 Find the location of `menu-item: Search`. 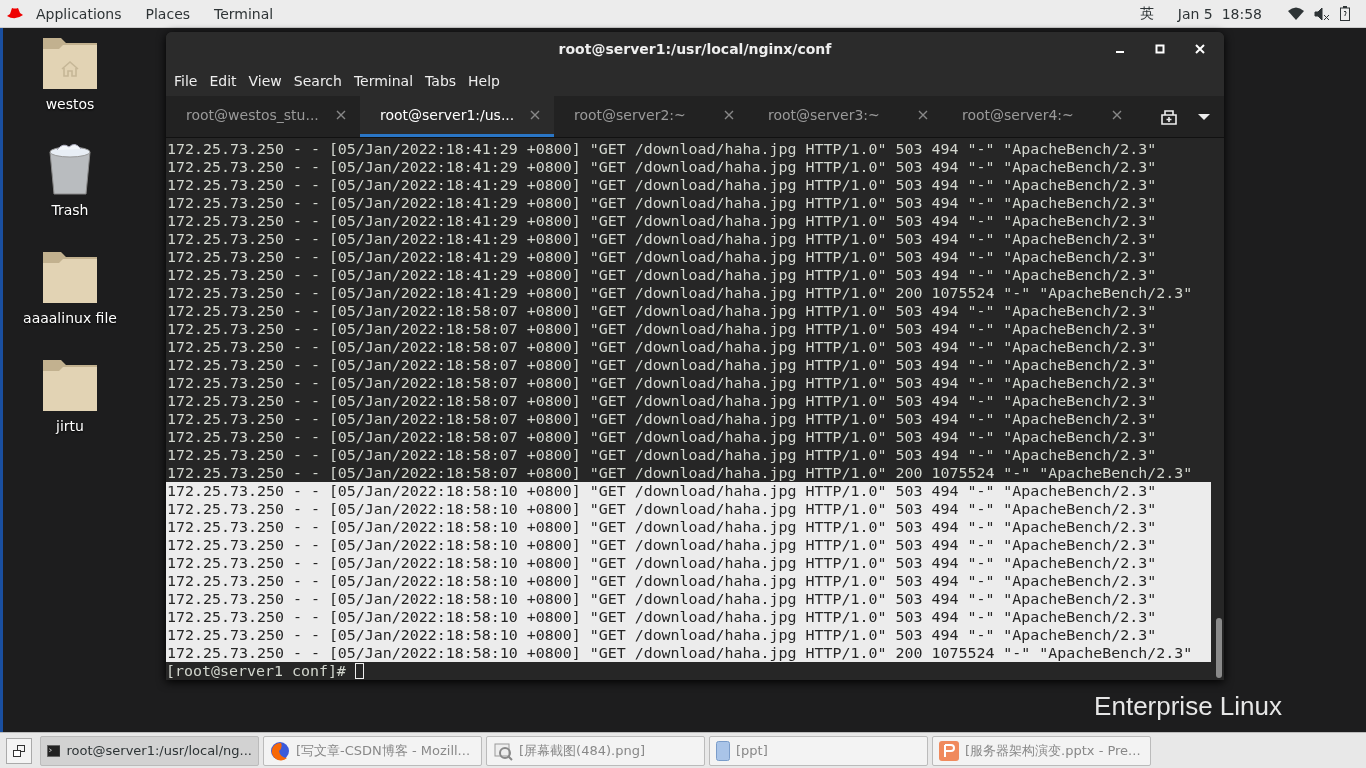

menu-item: Search is located at coordinates (317, 80).